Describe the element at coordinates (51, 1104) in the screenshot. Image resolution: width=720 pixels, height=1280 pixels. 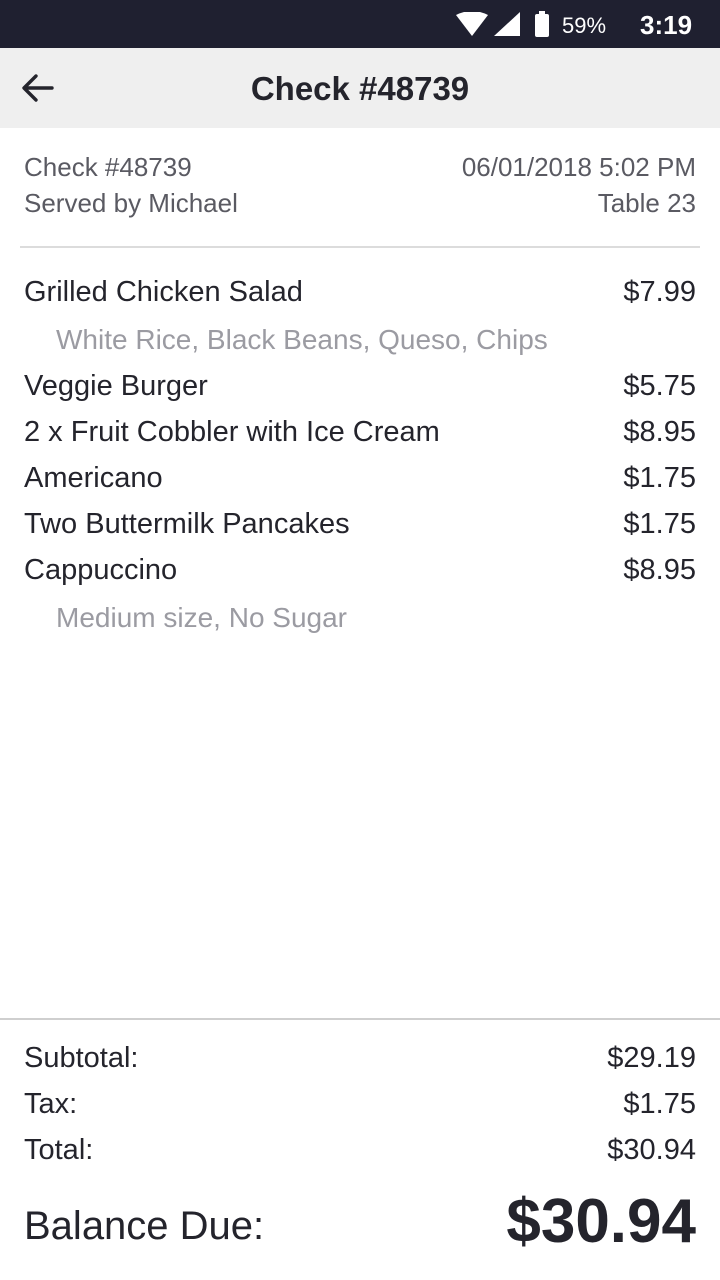
I see `tax-label: Tax:` at that location.